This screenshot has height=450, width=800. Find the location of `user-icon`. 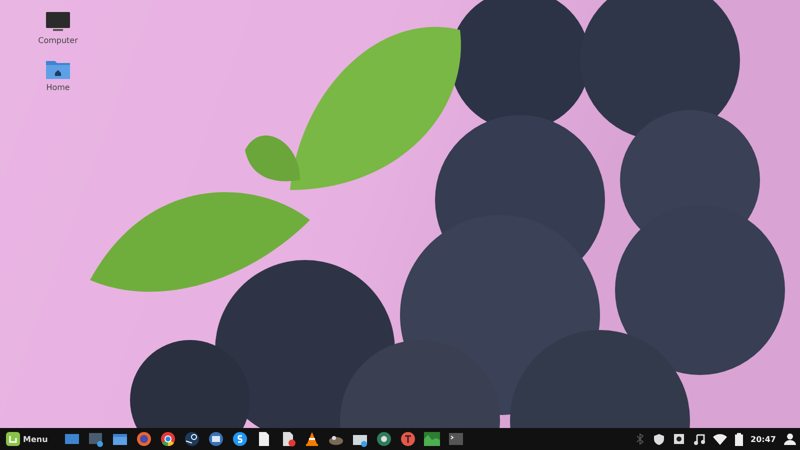

user-icon is located at coordinates (790, 439).